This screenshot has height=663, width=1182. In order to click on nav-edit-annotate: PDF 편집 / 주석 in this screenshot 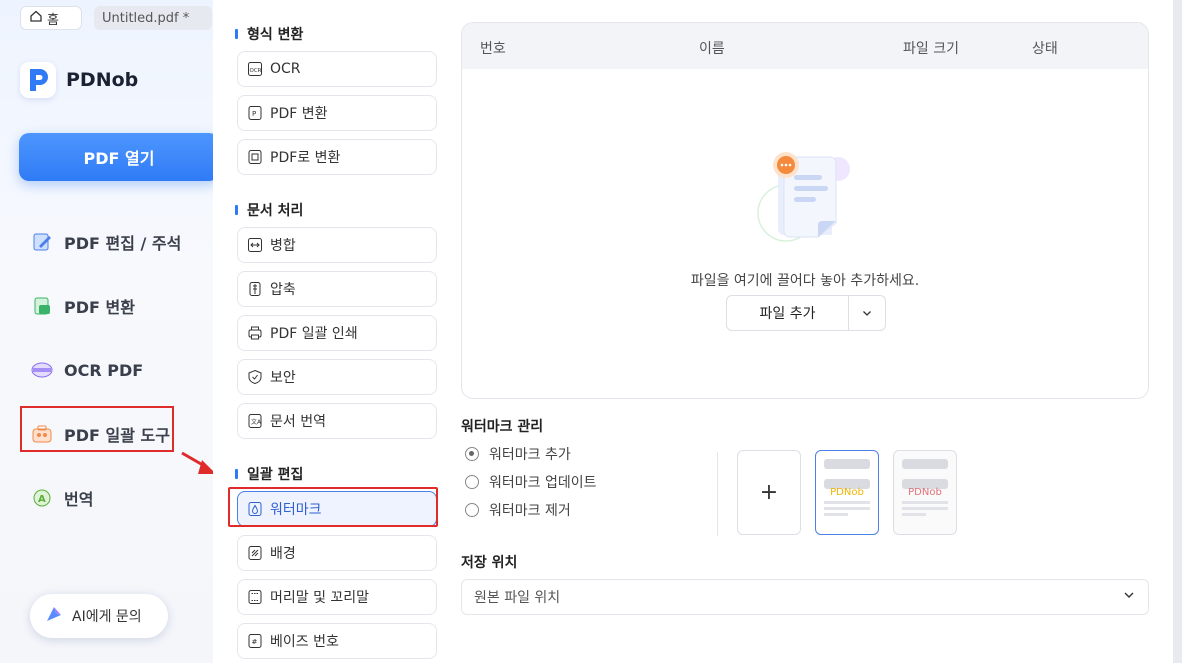, I will do `click(105, 242)`.